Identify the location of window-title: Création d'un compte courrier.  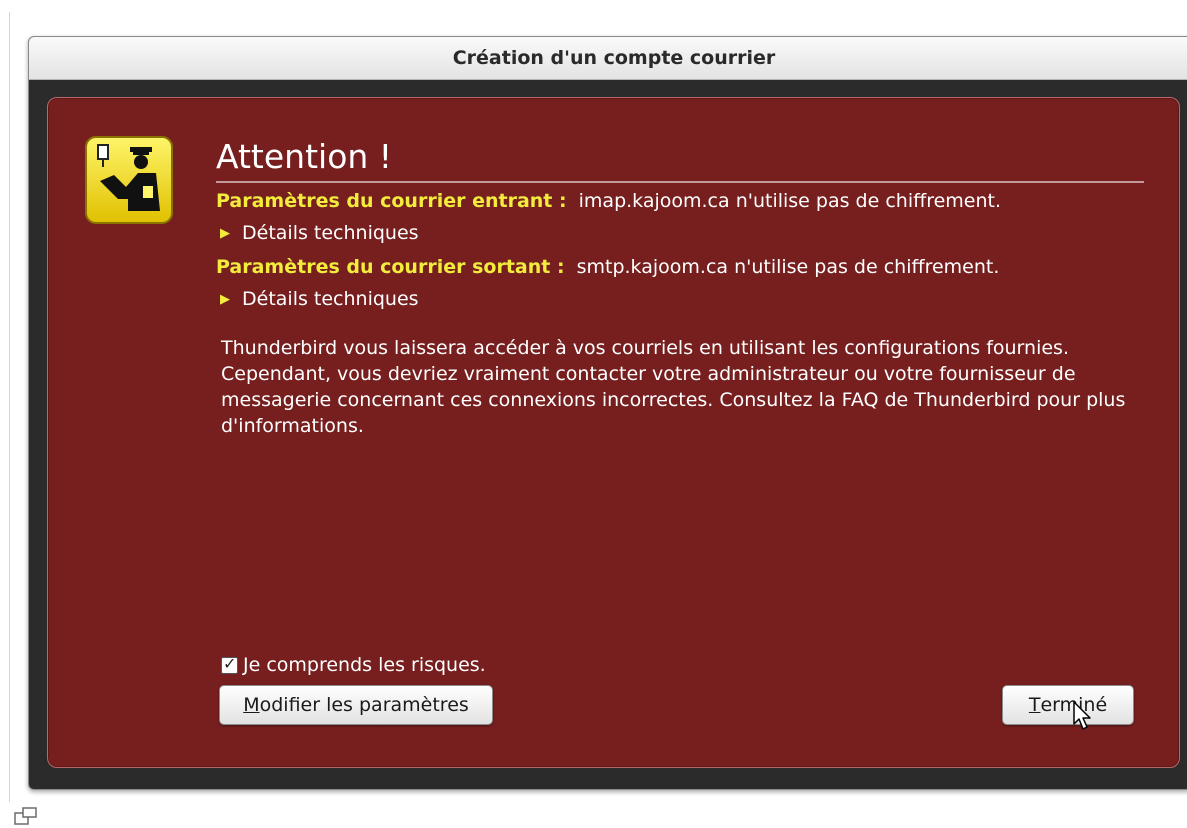
(614, 58).